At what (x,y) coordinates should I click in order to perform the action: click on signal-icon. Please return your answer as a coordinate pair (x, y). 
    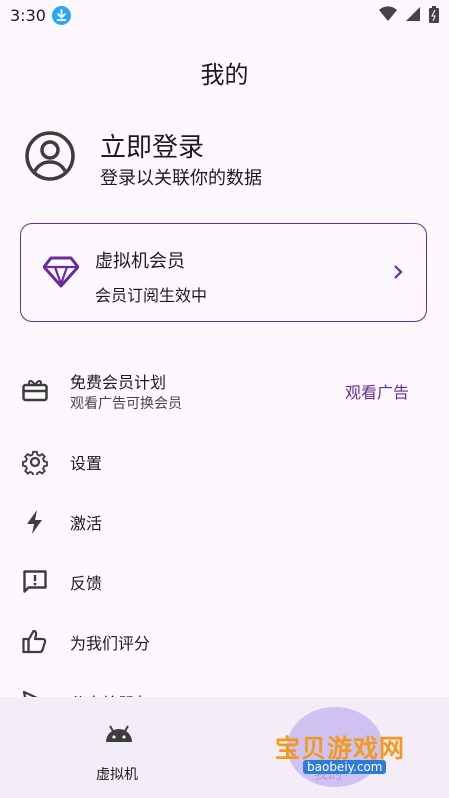
    Looking at the image, I should click on (412, 14).